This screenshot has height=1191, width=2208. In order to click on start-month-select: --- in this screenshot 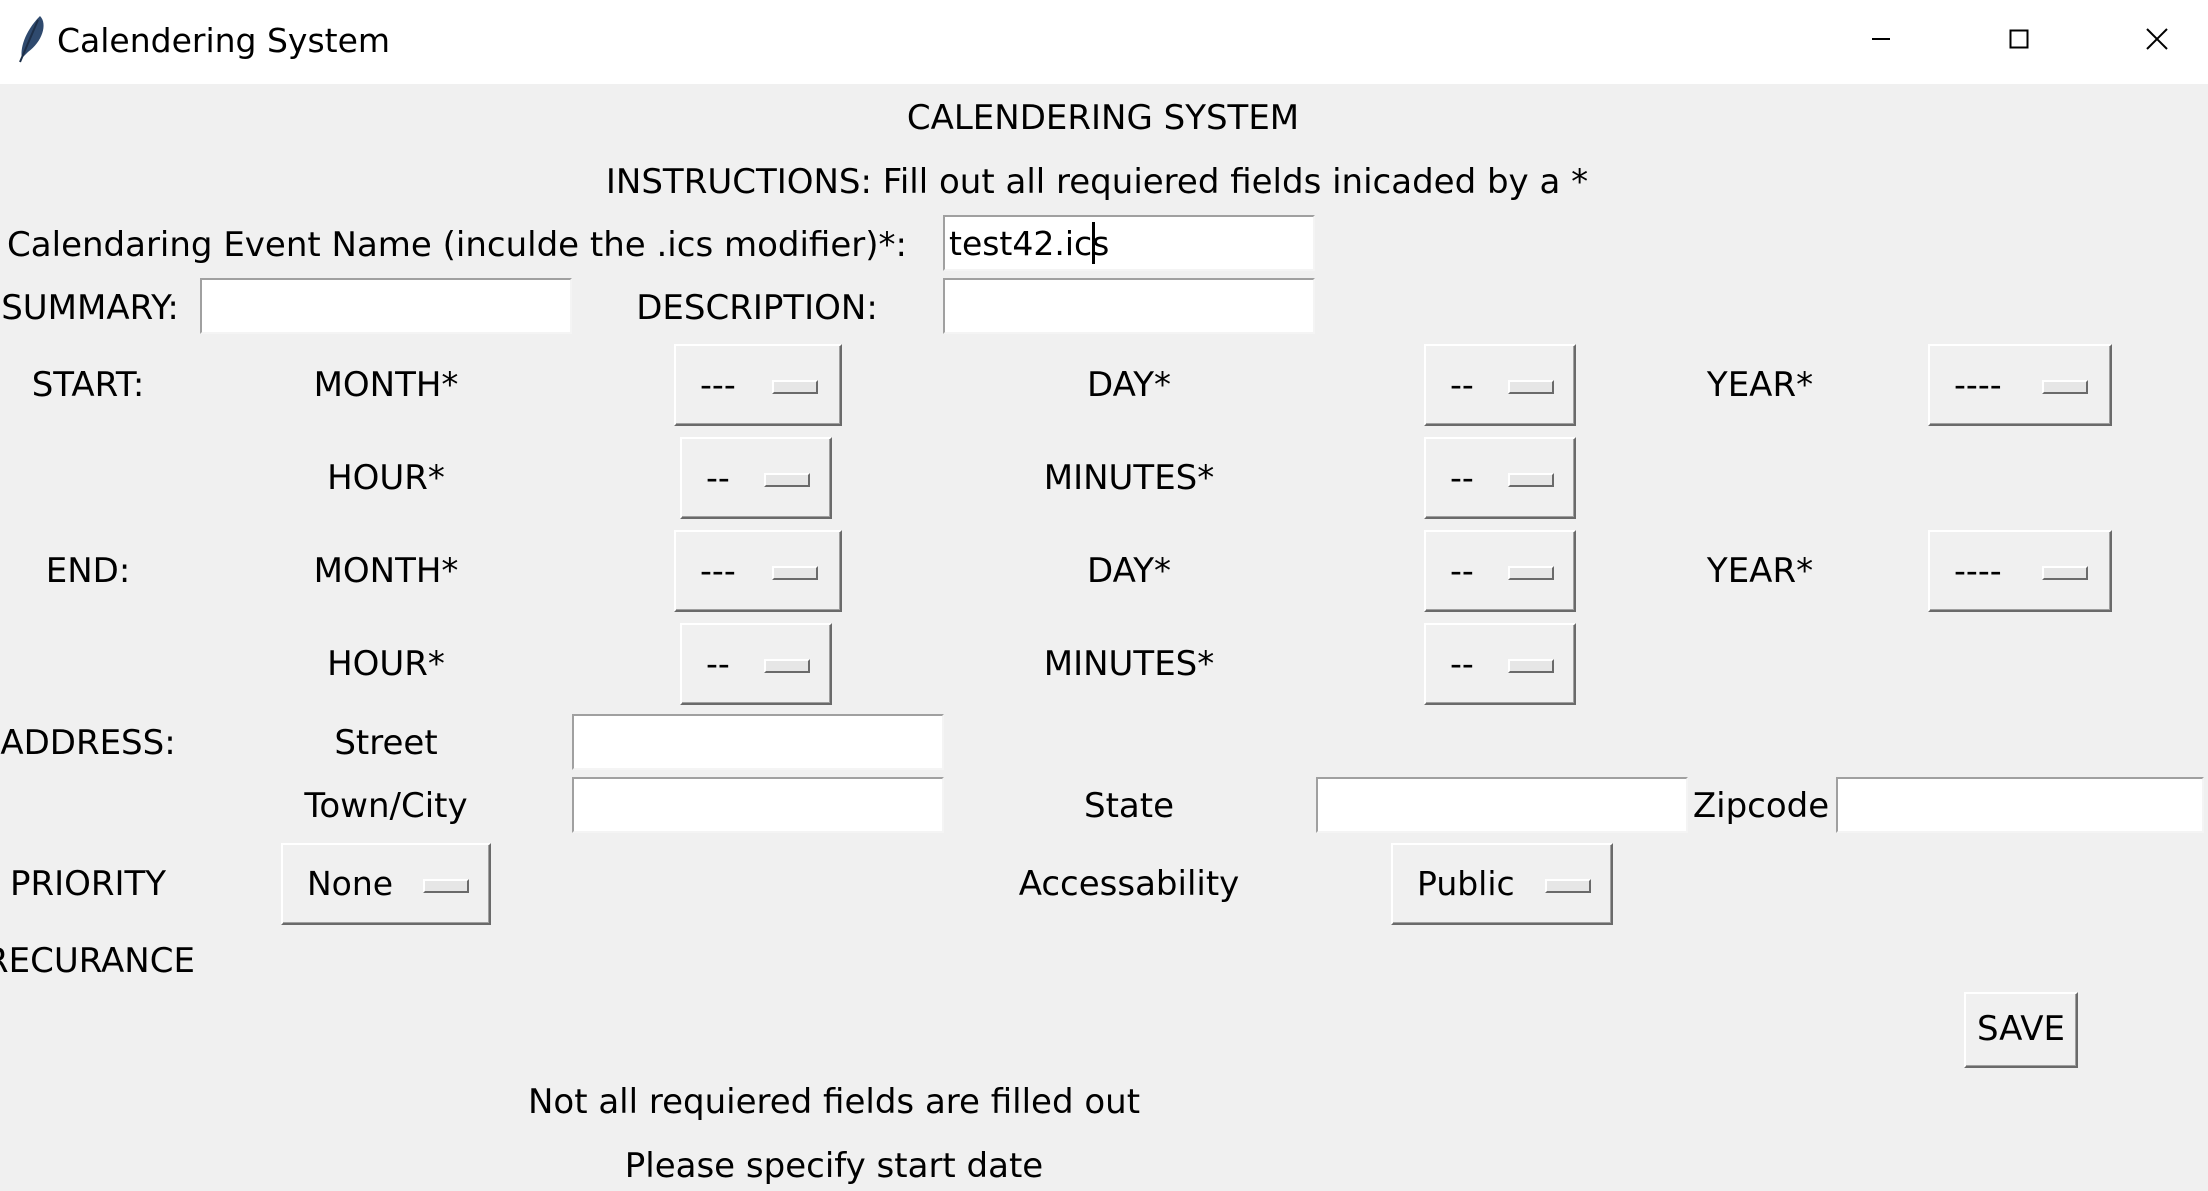, I will do `click(758, 385)`.